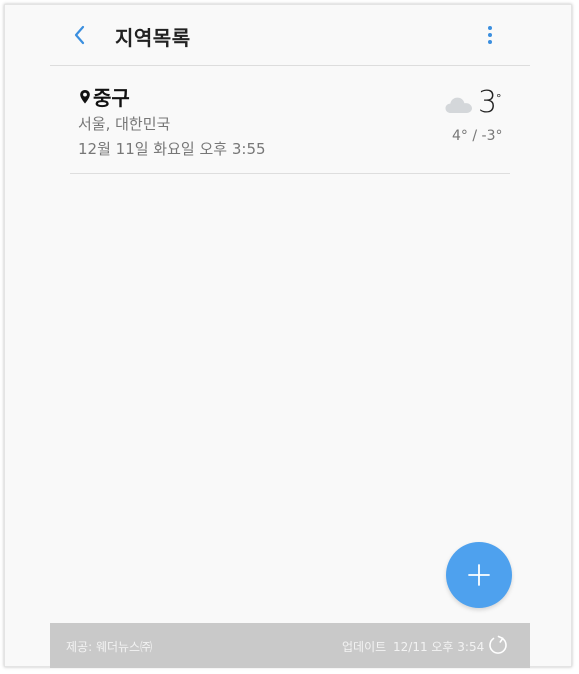 This screenshot has width=579, height=674. Describe the element at coordinates (172, 149) in the screenshot. I see `location-datetime: 12월 11일 화요일 오후 3:55` at that location.